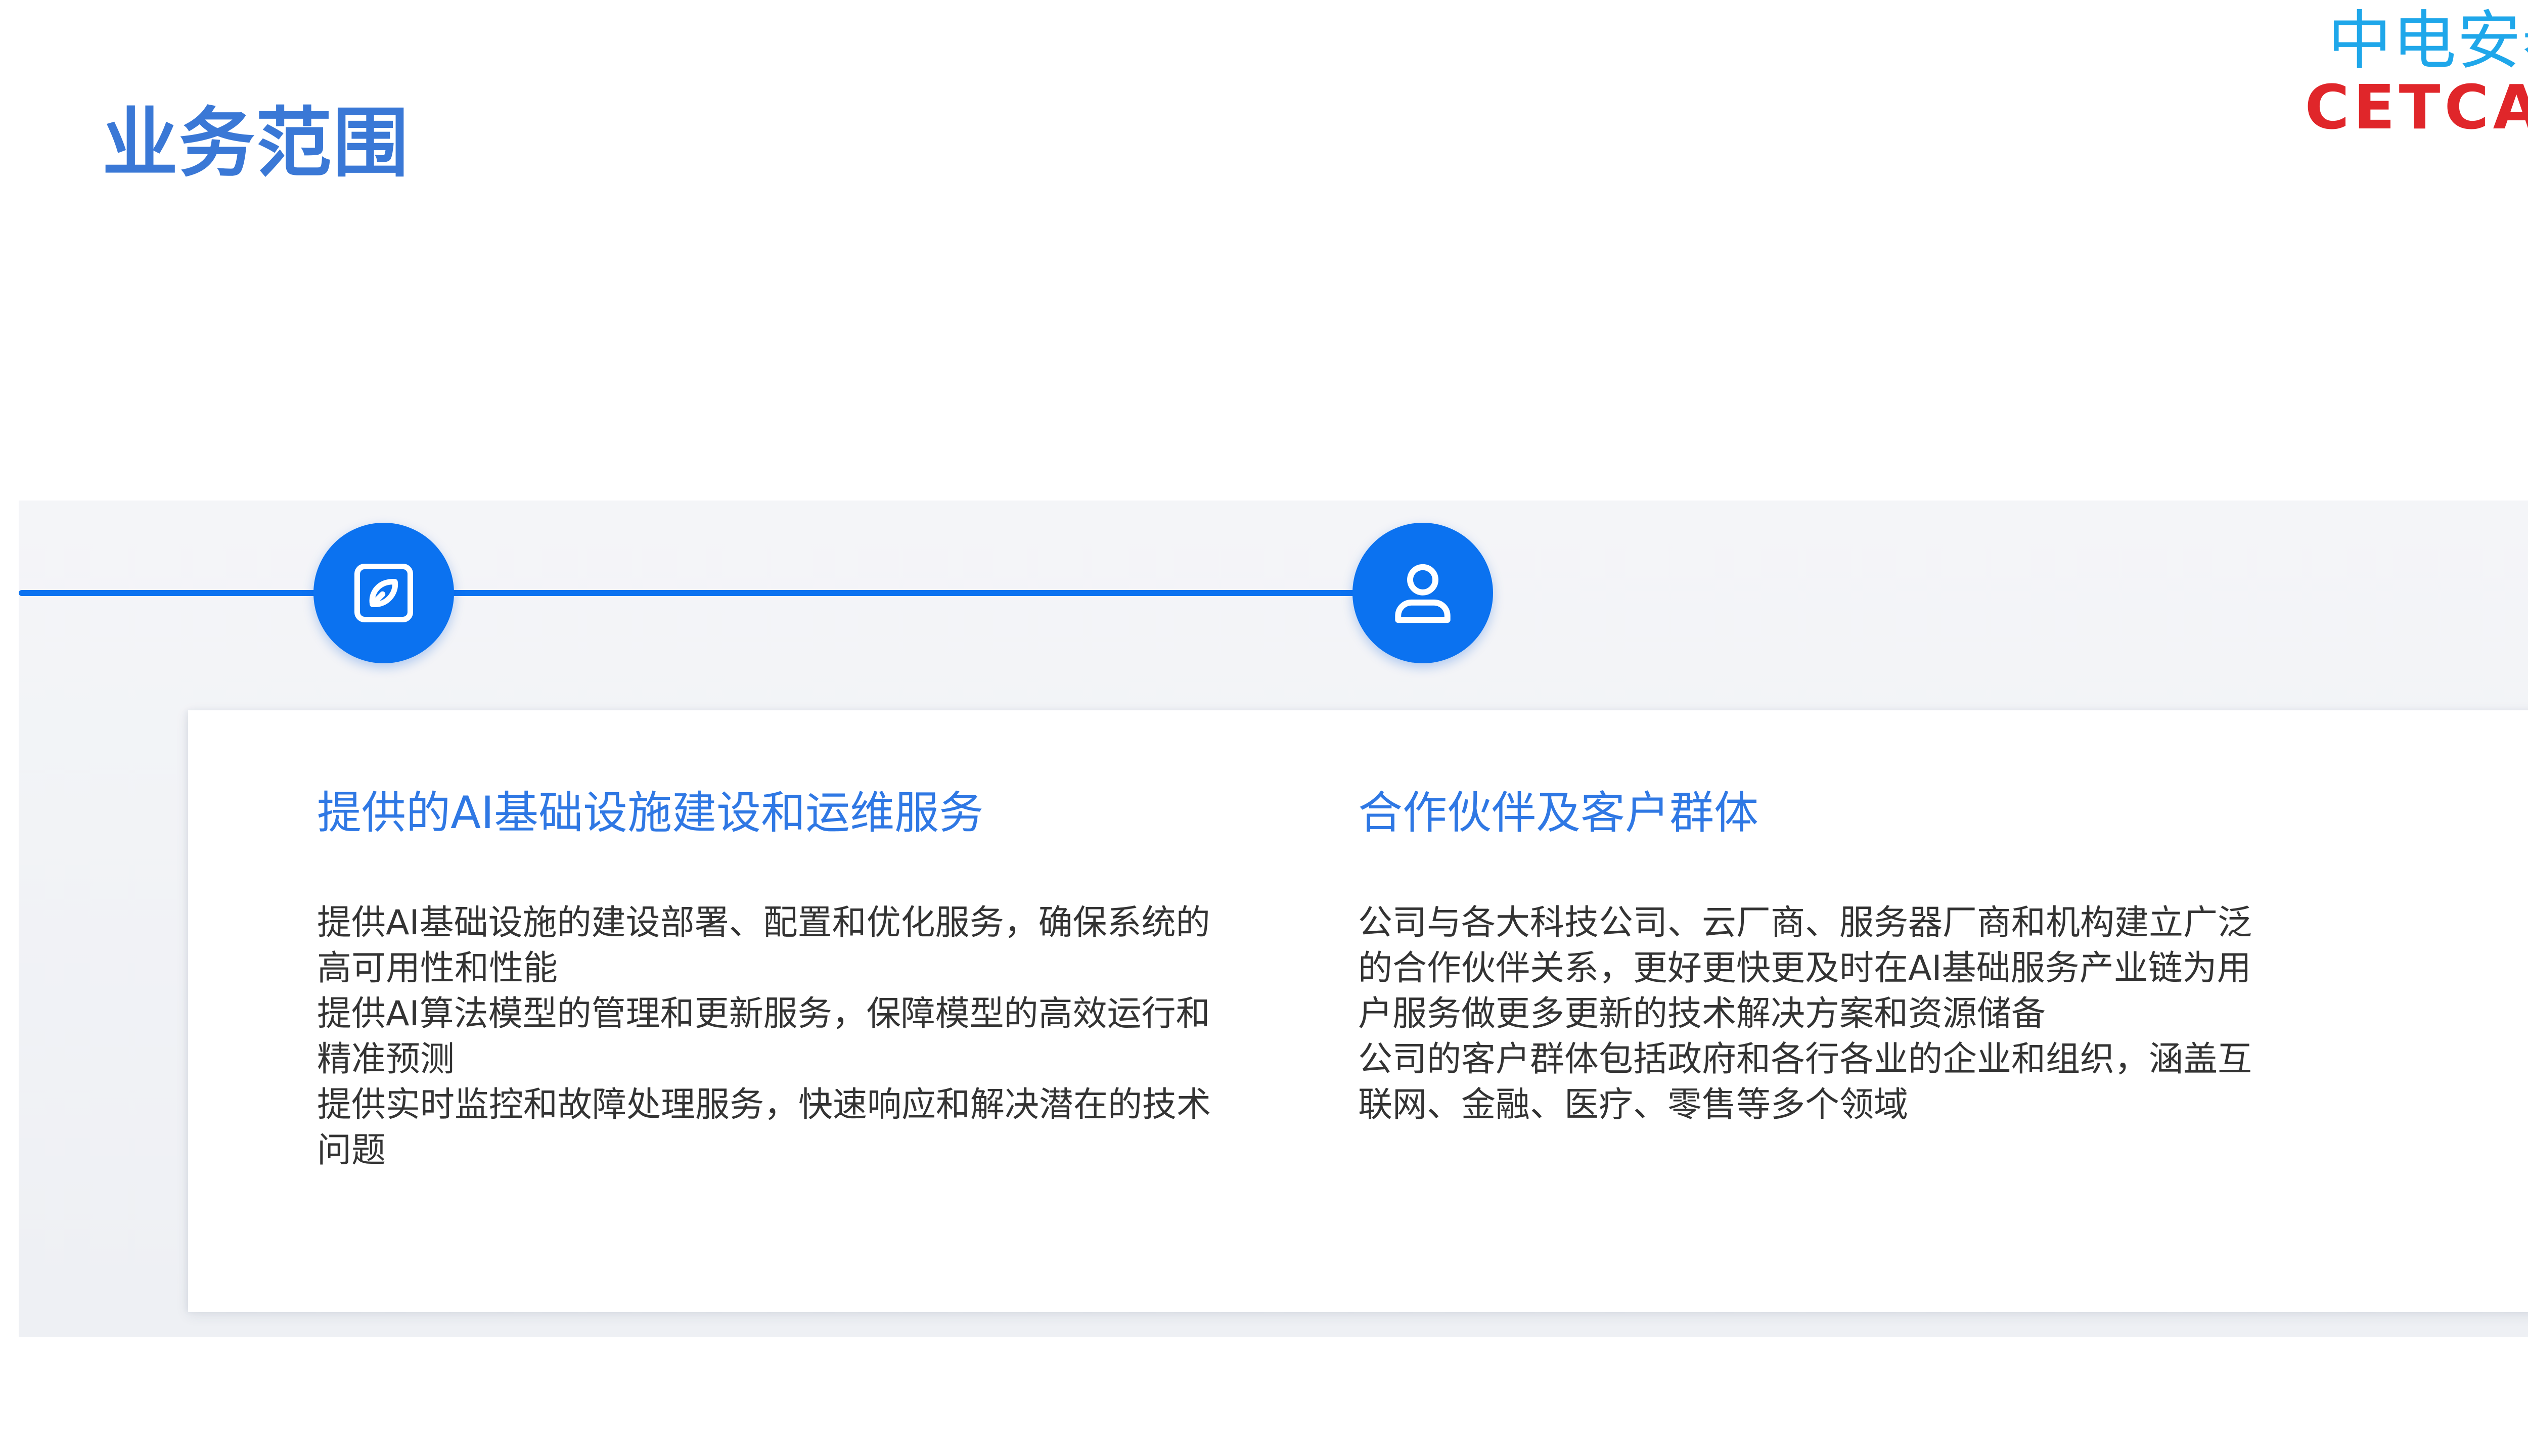 The width and height of the screenshot is (2528, 1456). Describe the element at coordinates (694, 593) in the screenshot. I see `timeline-line` at that location.